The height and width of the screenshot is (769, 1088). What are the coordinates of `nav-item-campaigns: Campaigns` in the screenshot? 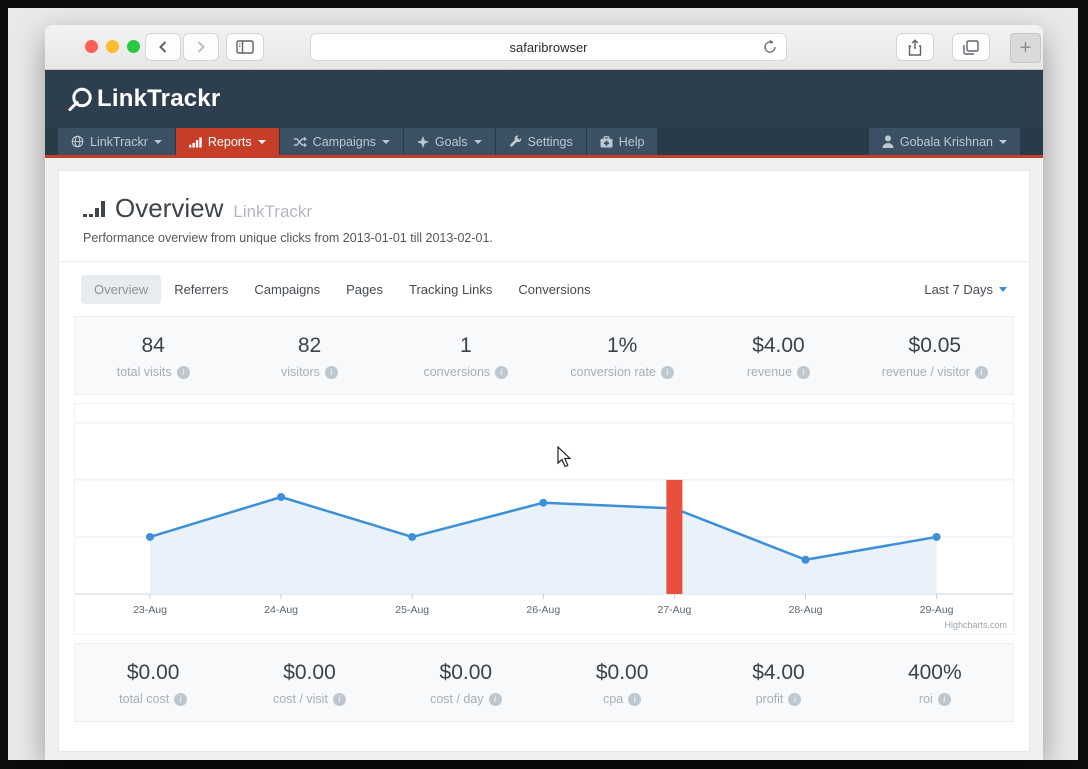 It's located at (341, 141).